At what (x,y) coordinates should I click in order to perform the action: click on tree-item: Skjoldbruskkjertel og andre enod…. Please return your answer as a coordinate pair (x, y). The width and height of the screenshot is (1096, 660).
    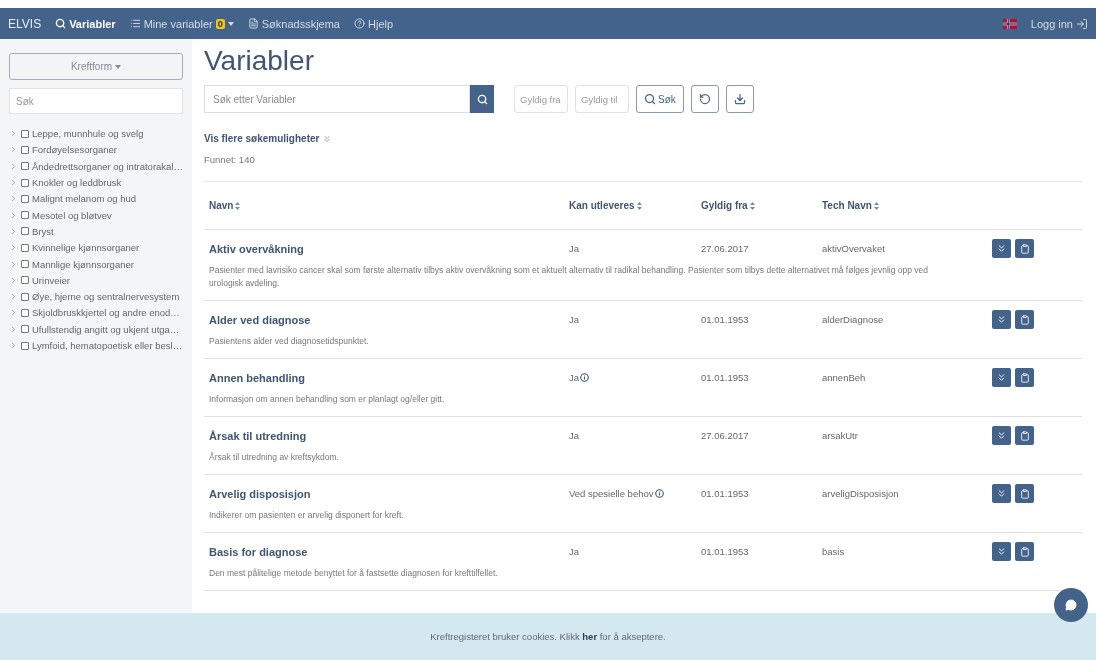
    Looking at the image, I should click on (96, 313).